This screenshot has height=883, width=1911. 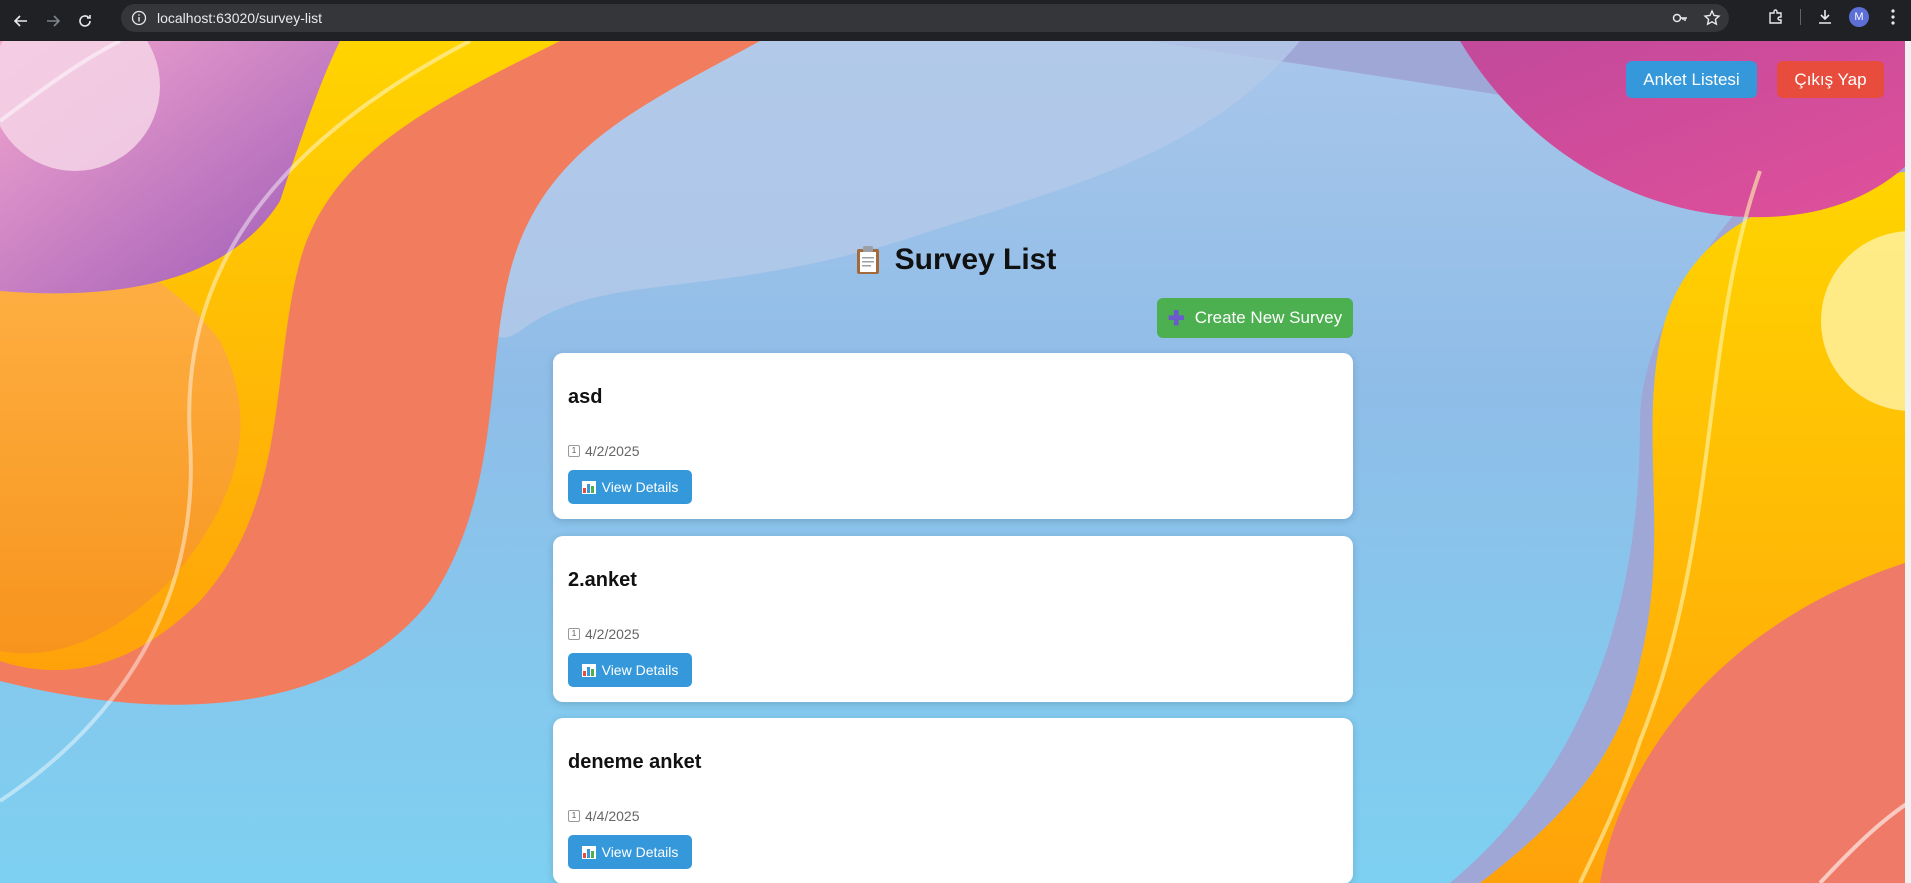 I want to click on forward-arrow-icon, so click(x=54, y=20).